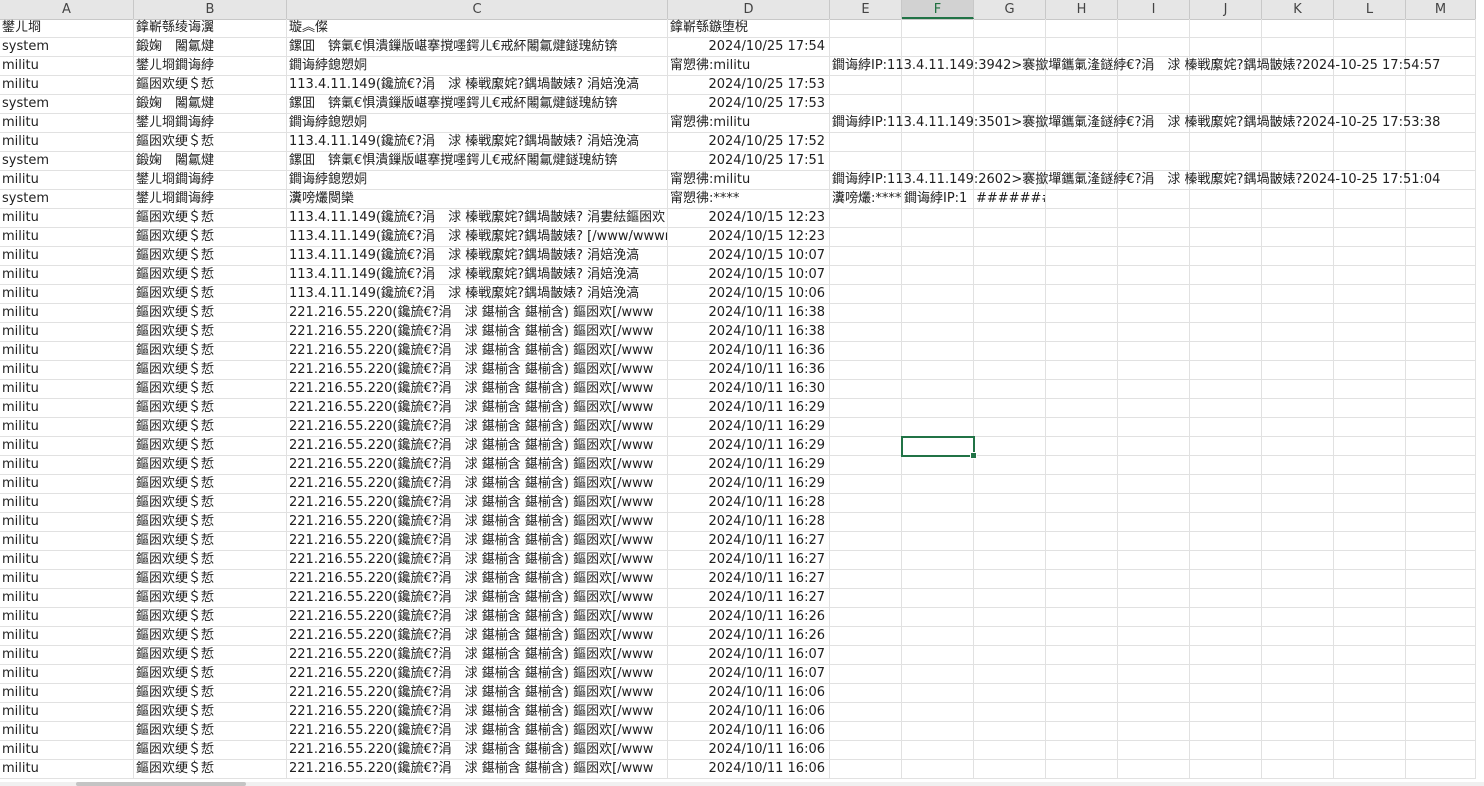 Image resolution: width=1484 pixels, height=786 pixels. What do you see at coordinates (938, 731) in the screenshot?
I see `cell-f38` at bounding box center [938, 731].